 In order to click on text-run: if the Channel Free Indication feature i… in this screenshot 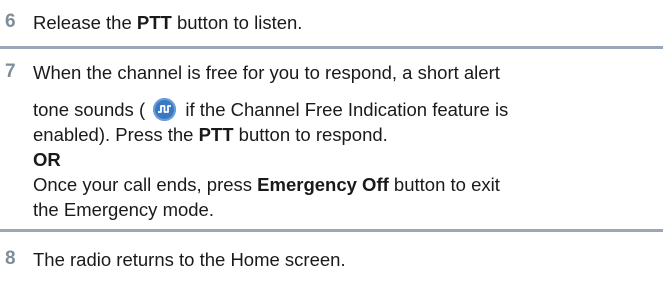, I will do `click(344, 109)`.